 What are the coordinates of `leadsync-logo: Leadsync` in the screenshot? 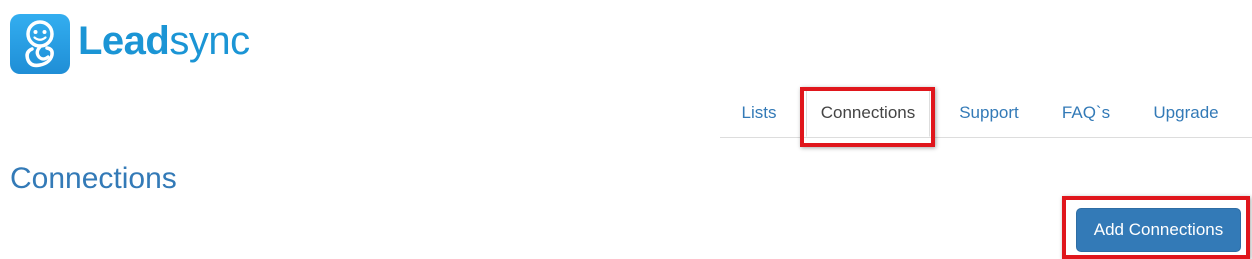 It's located at (130, 43).